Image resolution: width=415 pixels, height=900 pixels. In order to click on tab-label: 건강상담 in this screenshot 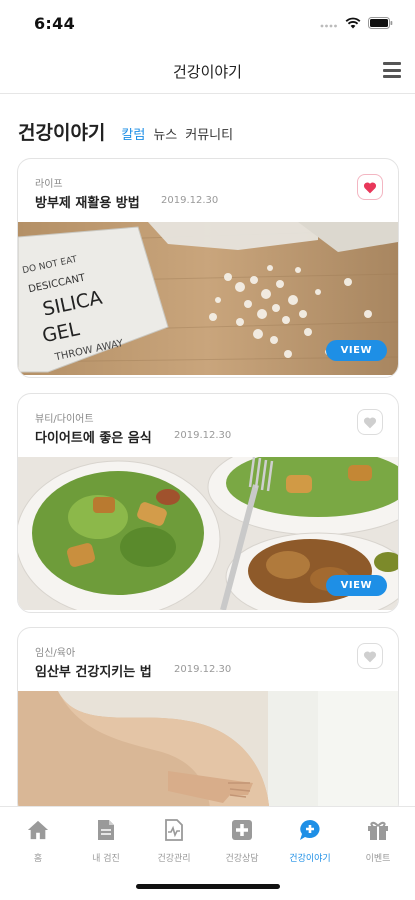, I will do `click(242, 859)`.